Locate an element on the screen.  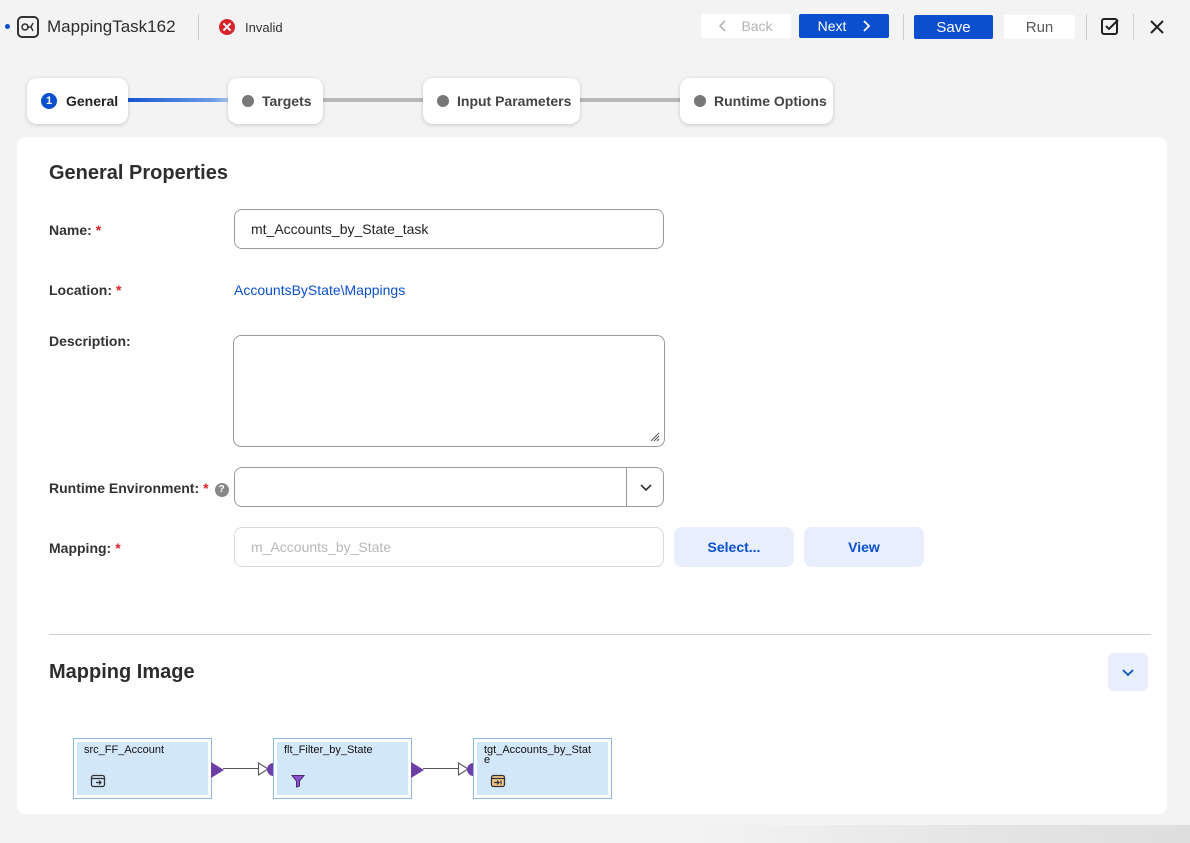
location-link: AccountsByState\Mappings is located at coordinates (319, 290).